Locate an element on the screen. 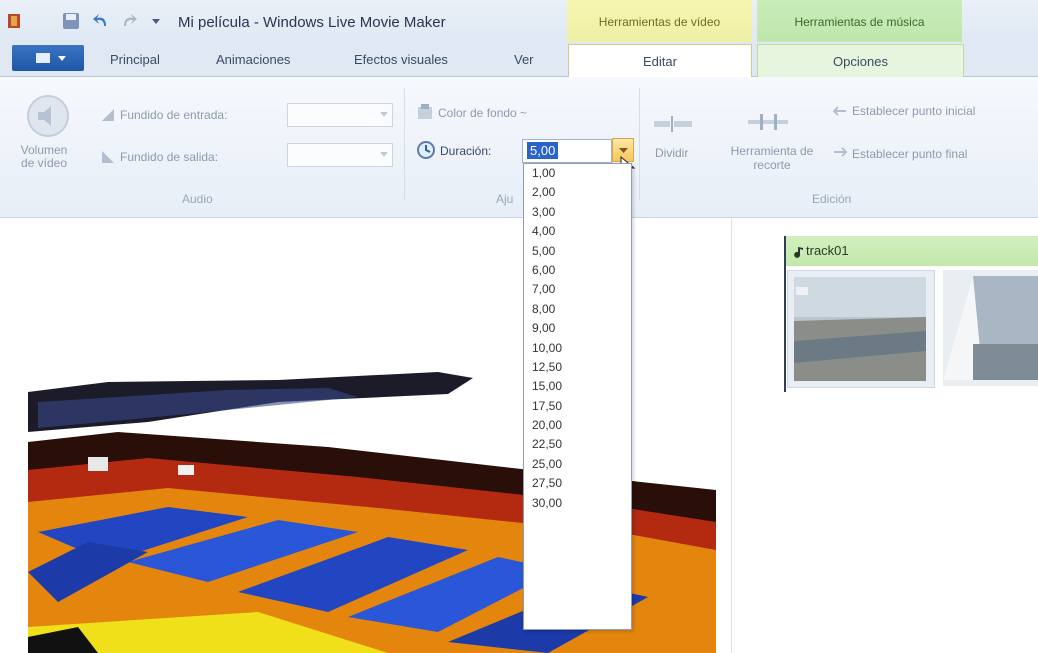 The width and height of the screenshot is (1038, 653). music-note-icon is located at coordinates (798, 251).